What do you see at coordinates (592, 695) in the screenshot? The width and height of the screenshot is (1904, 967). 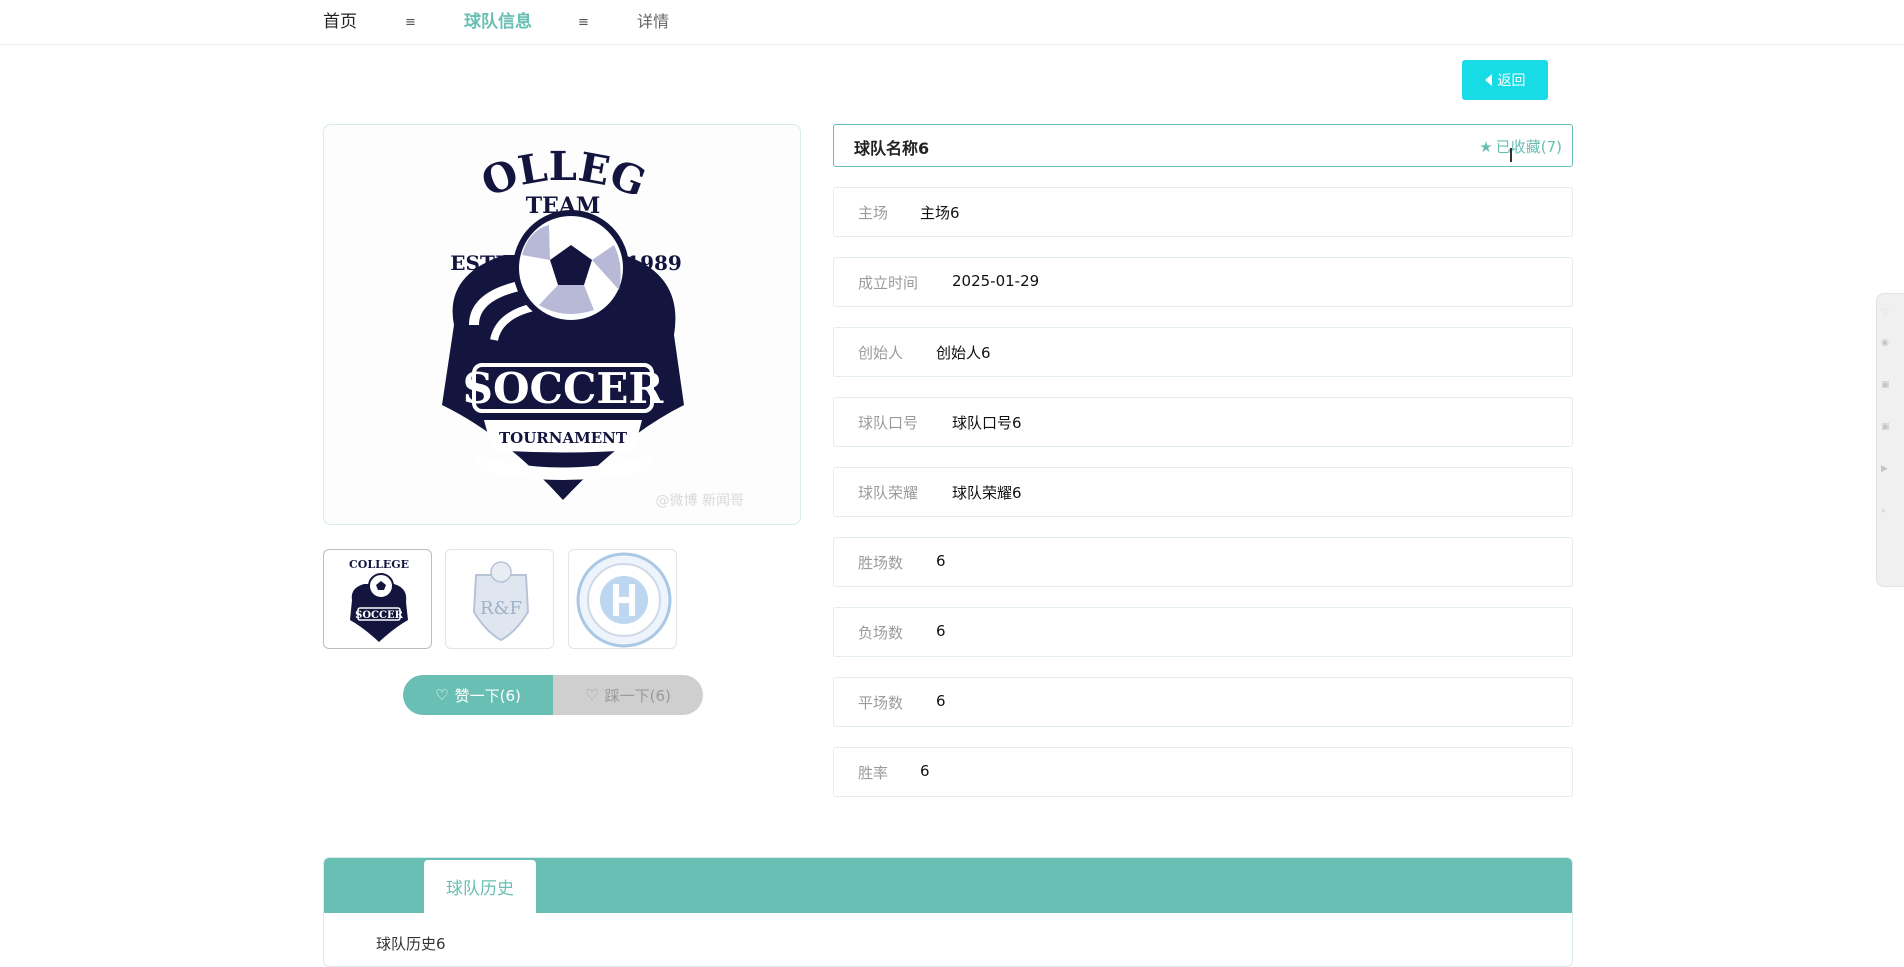 I see `thumbs-down-icon: ♡` at bounding box center [592, 695].